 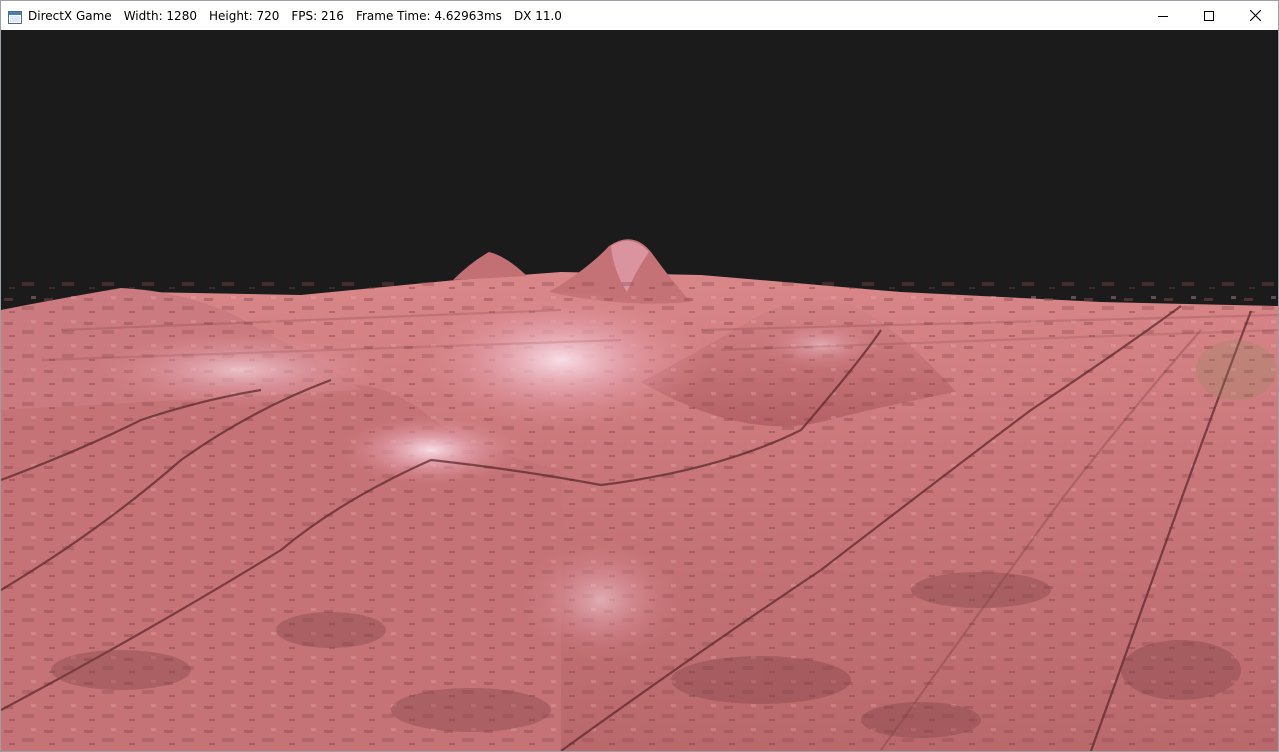 I want to click on close-button, so click(x=1255, y=15).